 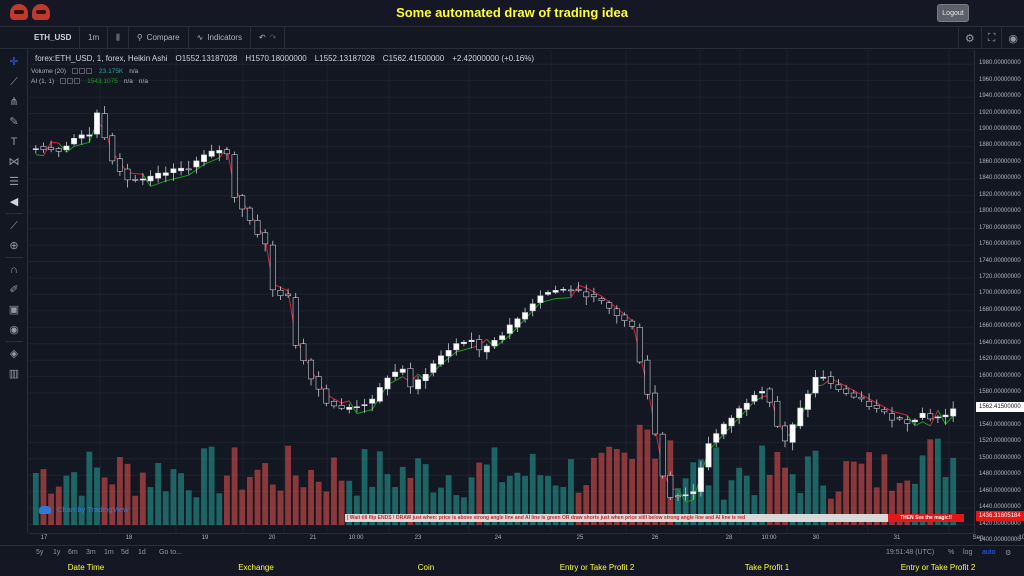 I want to click on settings-icon: ⚙, so click(x=969, y=38).